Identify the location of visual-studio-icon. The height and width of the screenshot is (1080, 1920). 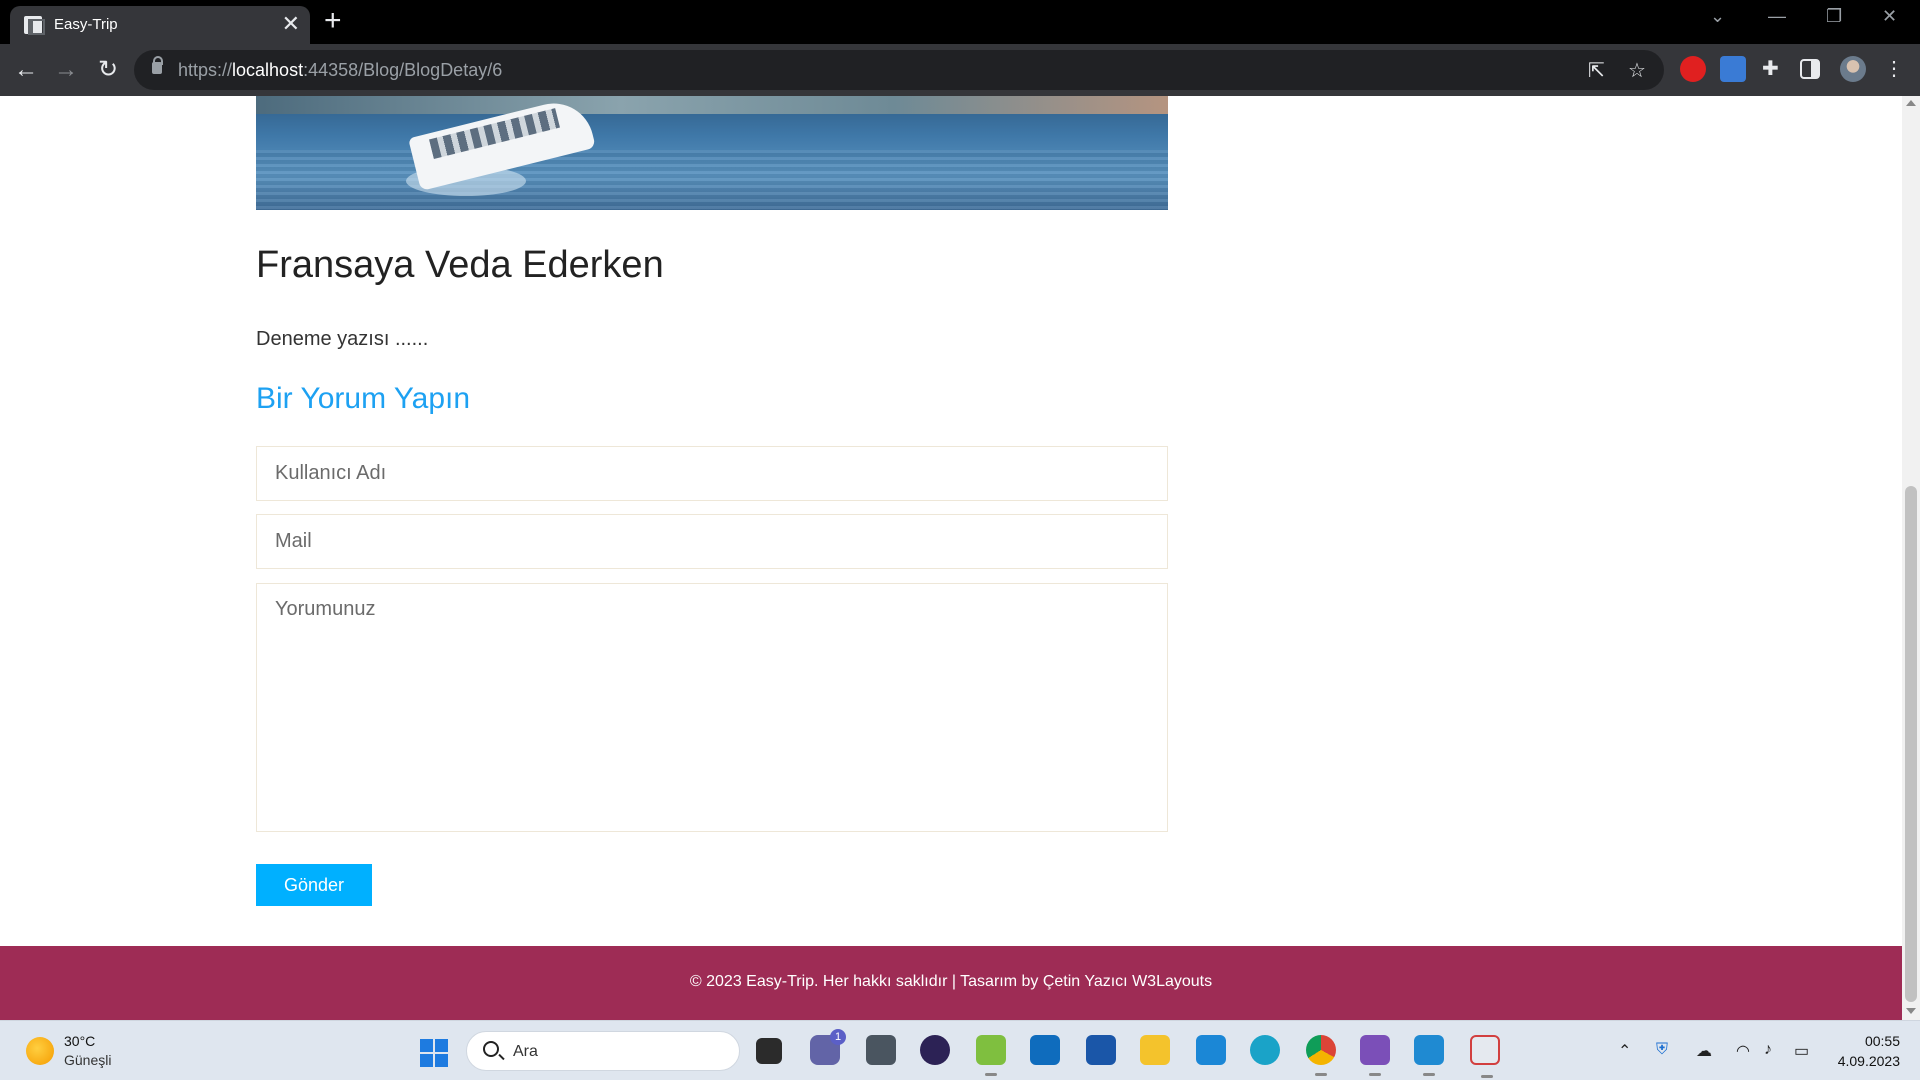
(1375, 1055).